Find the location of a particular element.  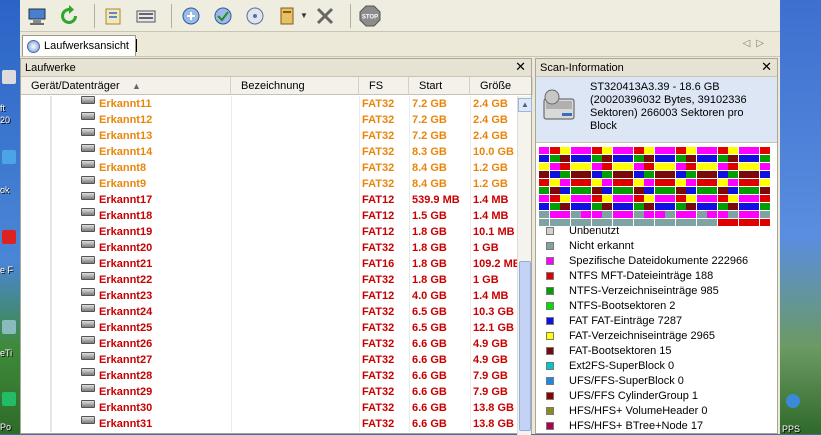

tab-scroll-arrows: ◁▷ is located at coordinates (756, 43).